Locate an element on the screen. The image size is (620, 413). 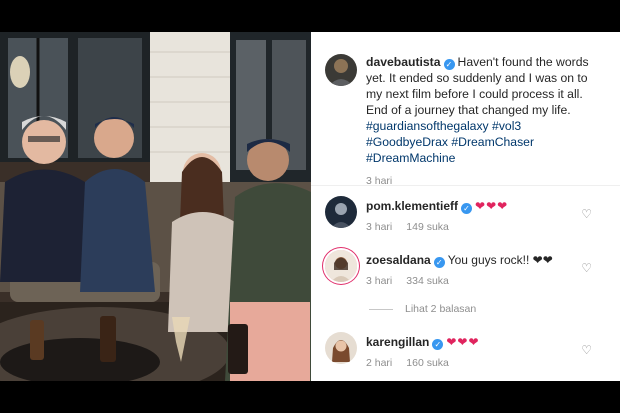
comment-item: pom.klementieff ✓ ❤❤❤ 3 hari 149 suka ♡ is located at coordinates (467, 215).